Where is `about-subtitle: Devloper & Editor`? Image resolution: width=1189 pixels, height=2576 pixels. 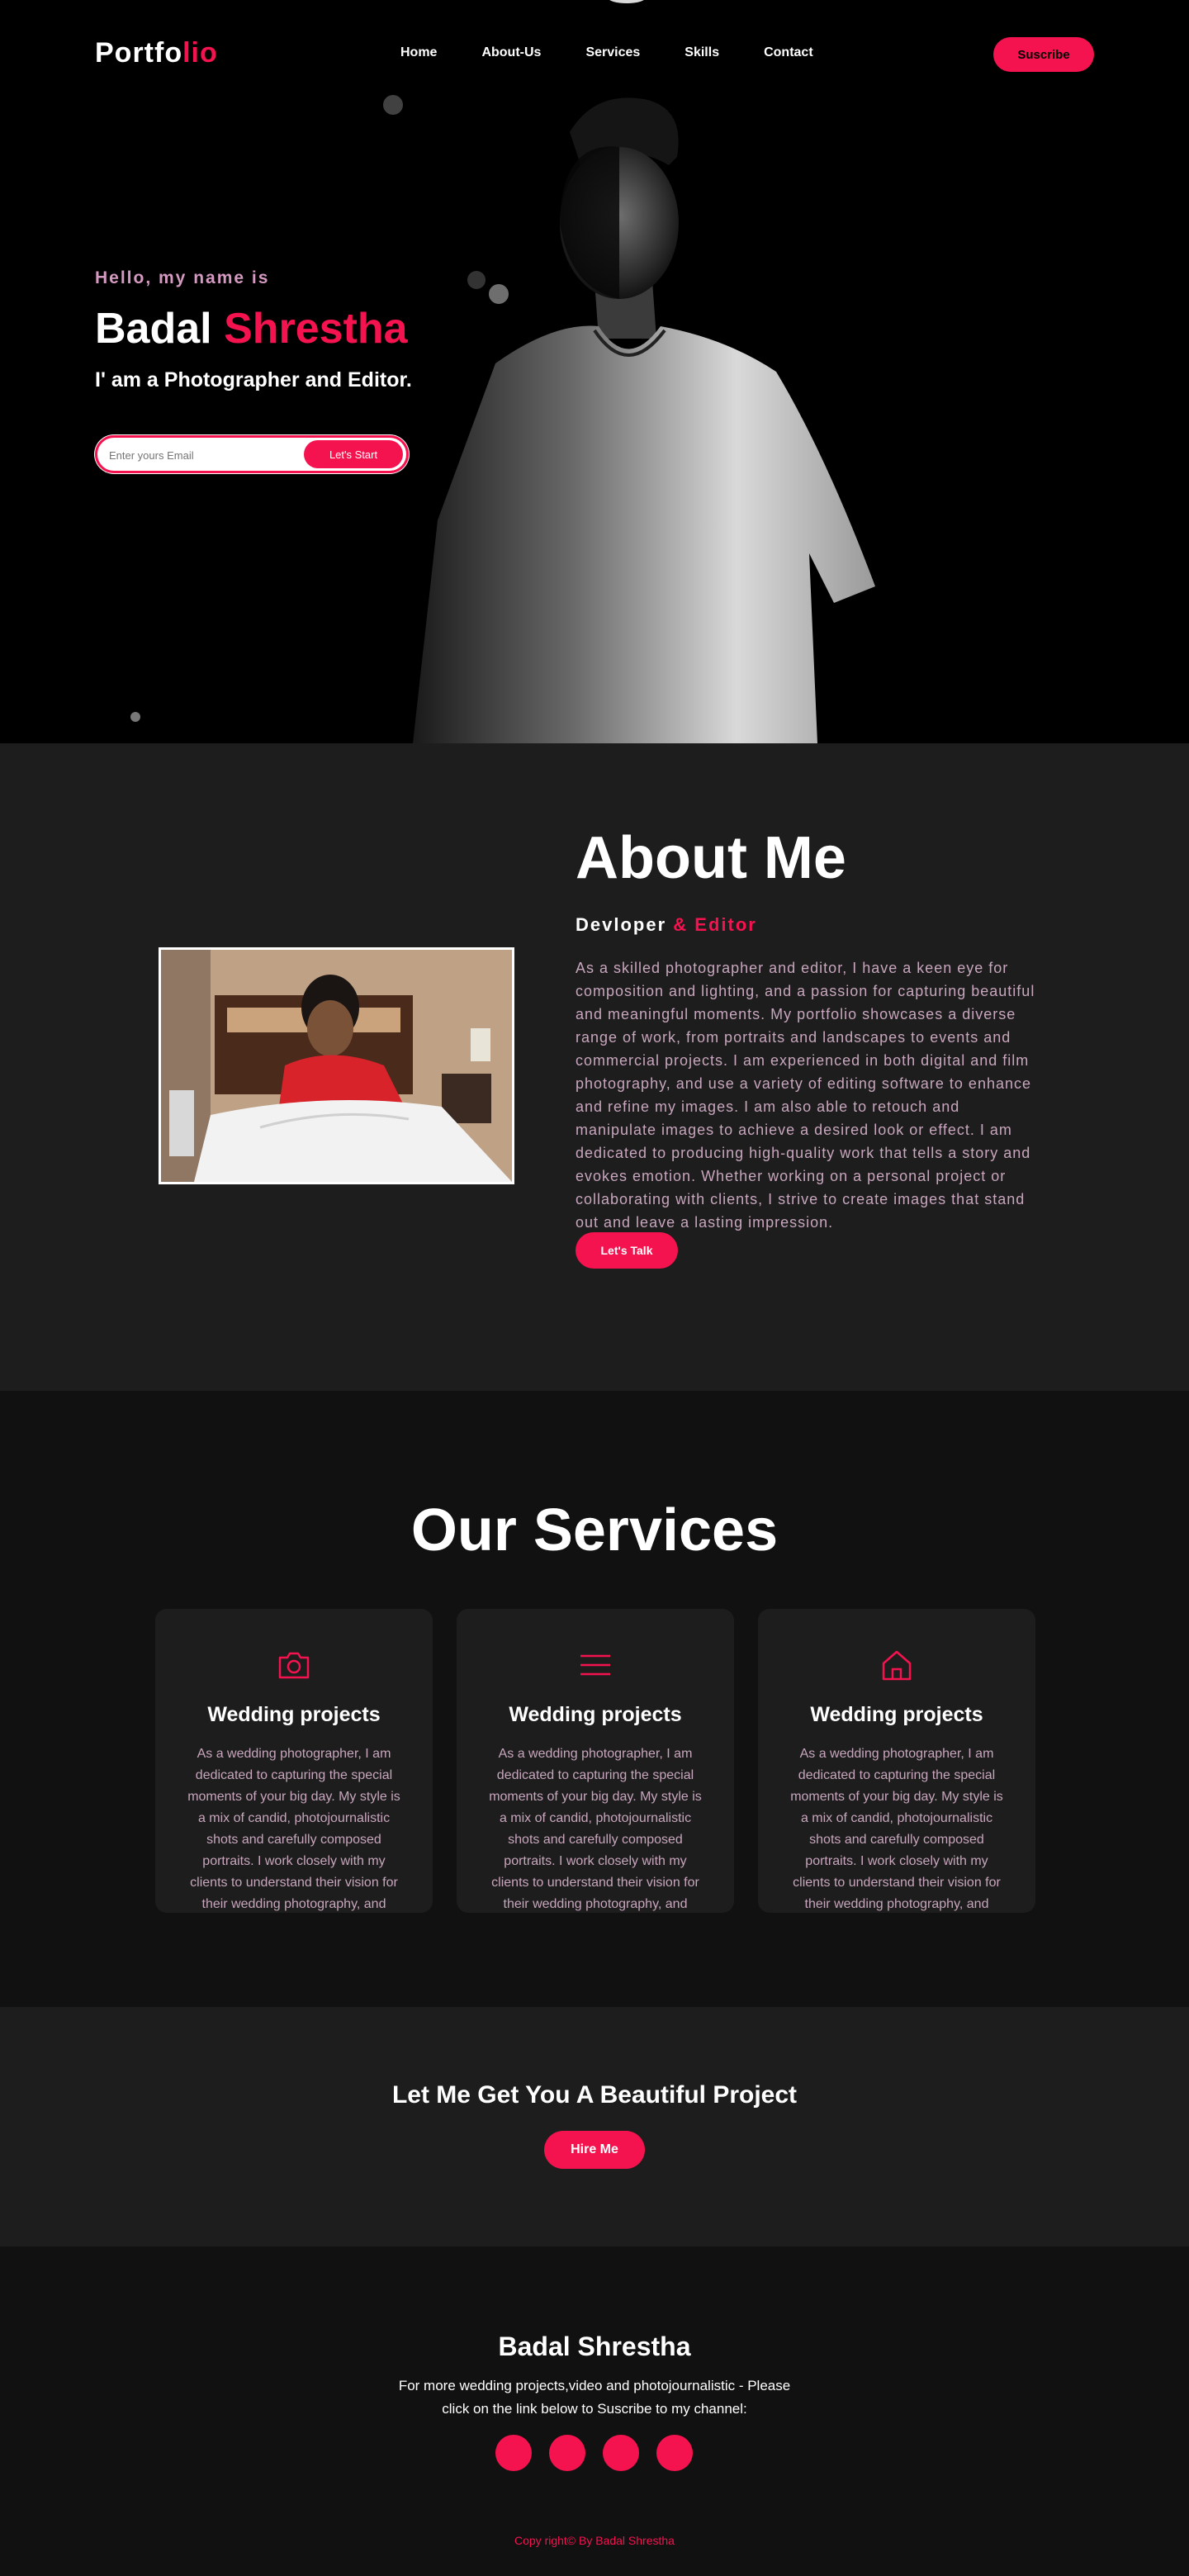 about-subtitle: Devloper & Editor is located at coordinates (666, 925).